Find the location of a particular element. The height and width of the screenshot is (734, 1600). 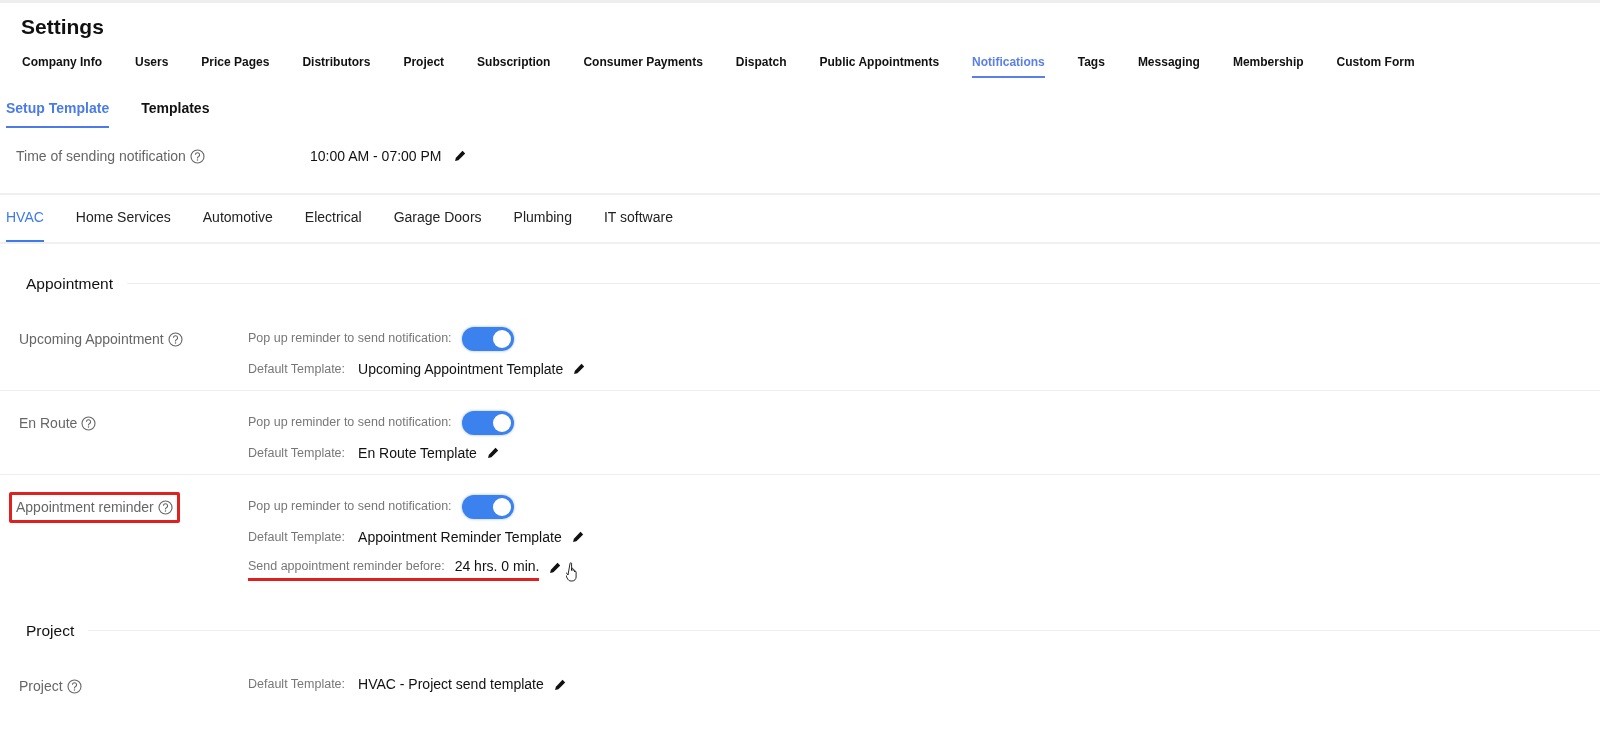

setting-label: Time of sending notification is located at coordinates (101, 156).